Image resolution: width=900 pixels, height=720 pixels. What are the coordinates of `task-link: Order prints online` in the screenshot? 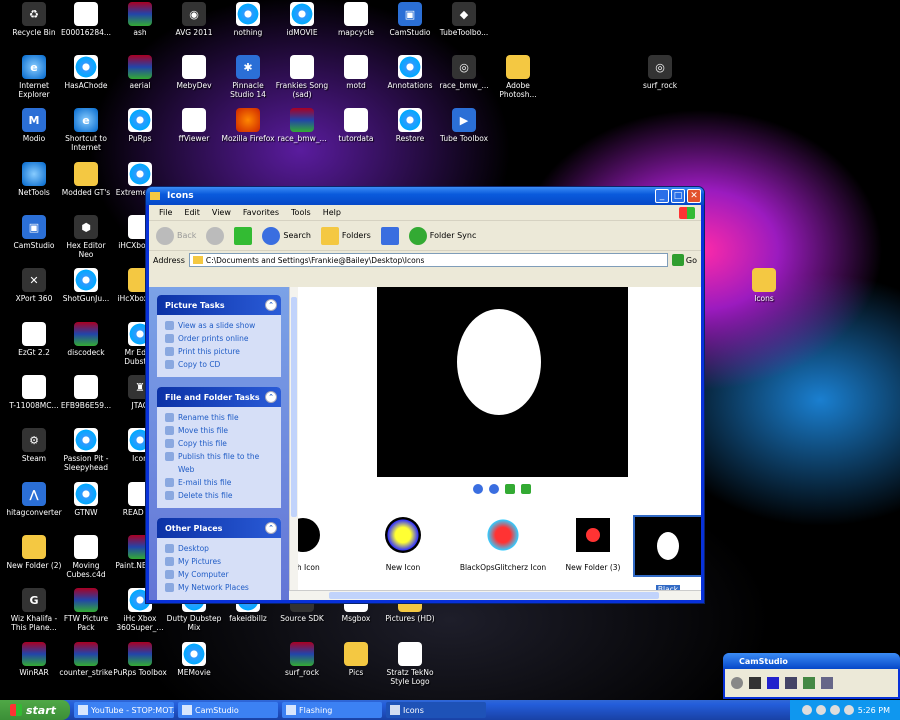 It's located at (220, 338).